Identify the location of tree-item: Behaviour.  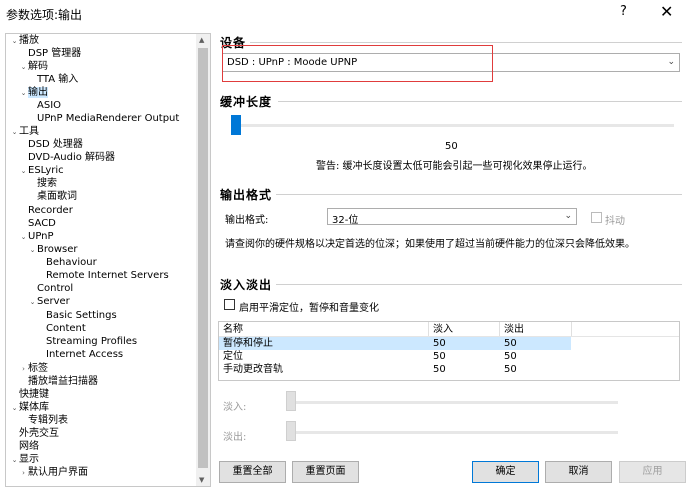
(67, 262).